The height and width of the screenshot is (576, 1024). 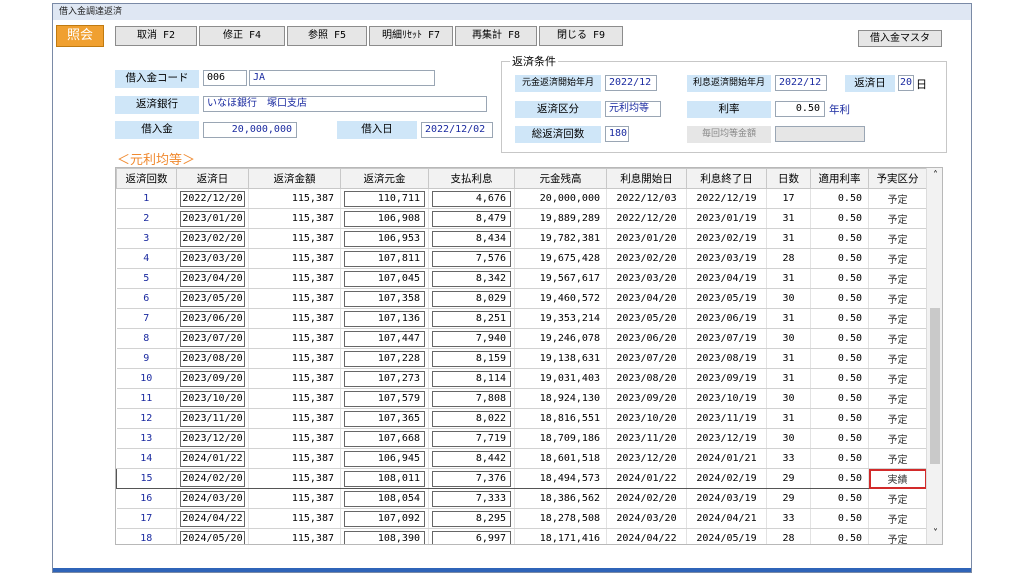 What do you see at coordinates (384, 537) in the screenshot?
I see `principal-input: 108,390` at bounding box center [384, 537].